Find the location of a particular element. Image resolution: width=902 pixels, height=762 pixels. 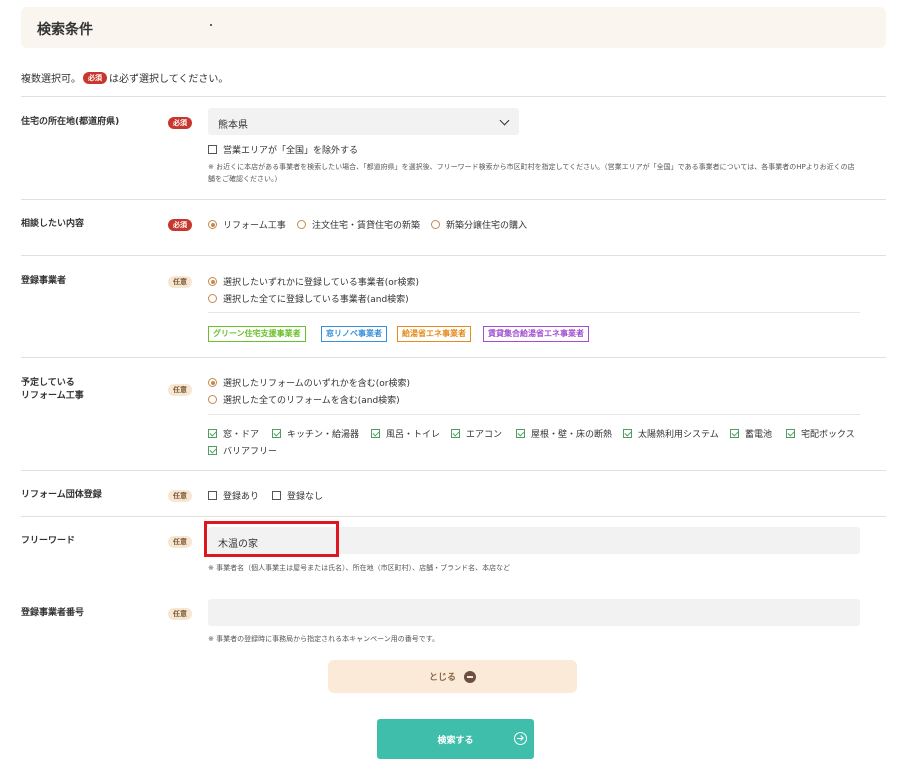

highlight-box is located at coordinates (271, 539).